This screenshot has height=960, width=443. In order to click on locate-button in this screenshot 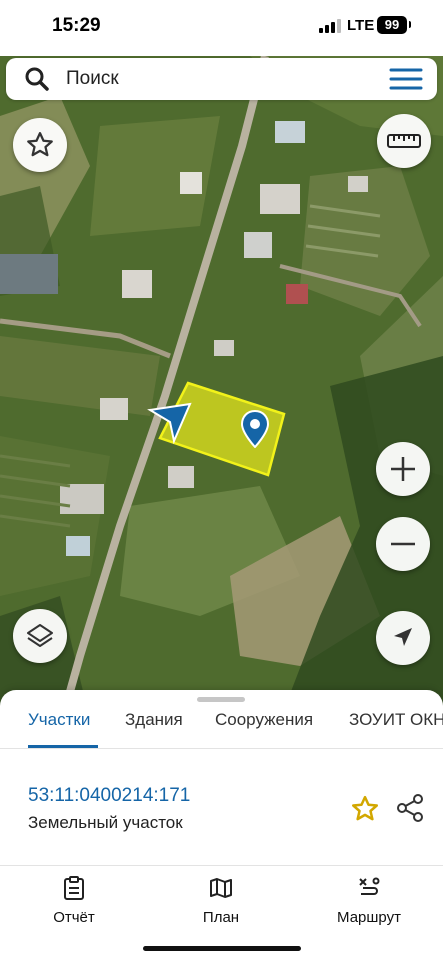, I will do `click(403, 638)`.